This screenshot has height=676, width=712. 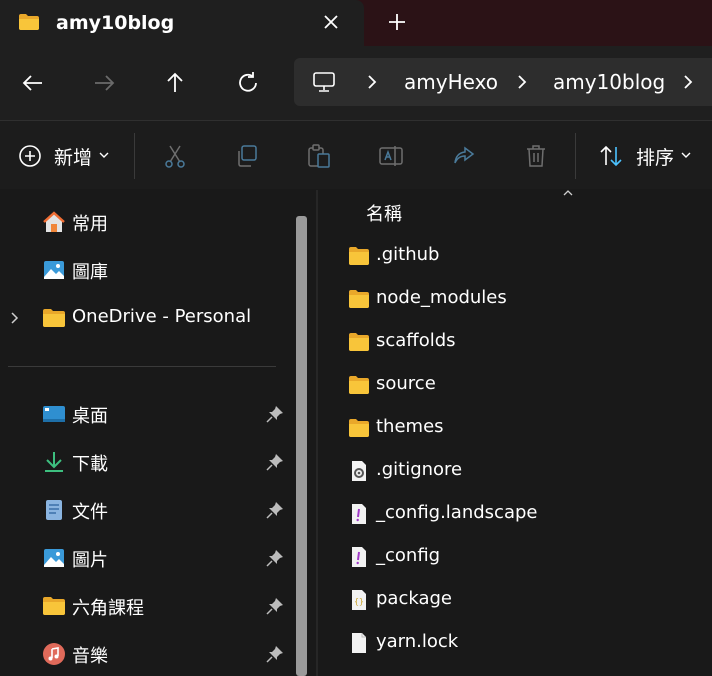 What do you see at coordinates (108, 608) in the screenshot?
I see `sidebar-item-label: 六角課程` at bounding box center [108, 608].